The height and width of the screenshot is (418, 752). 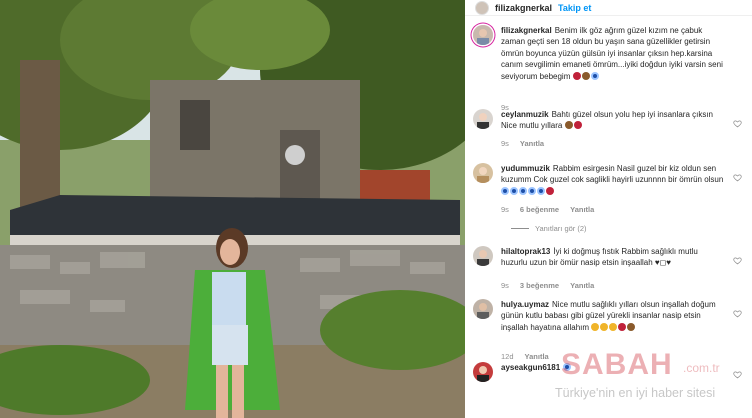 What do you see at coordinates (482, 7) in the screenshot?
I see `author-avatar` at bounding box center [482, 7].